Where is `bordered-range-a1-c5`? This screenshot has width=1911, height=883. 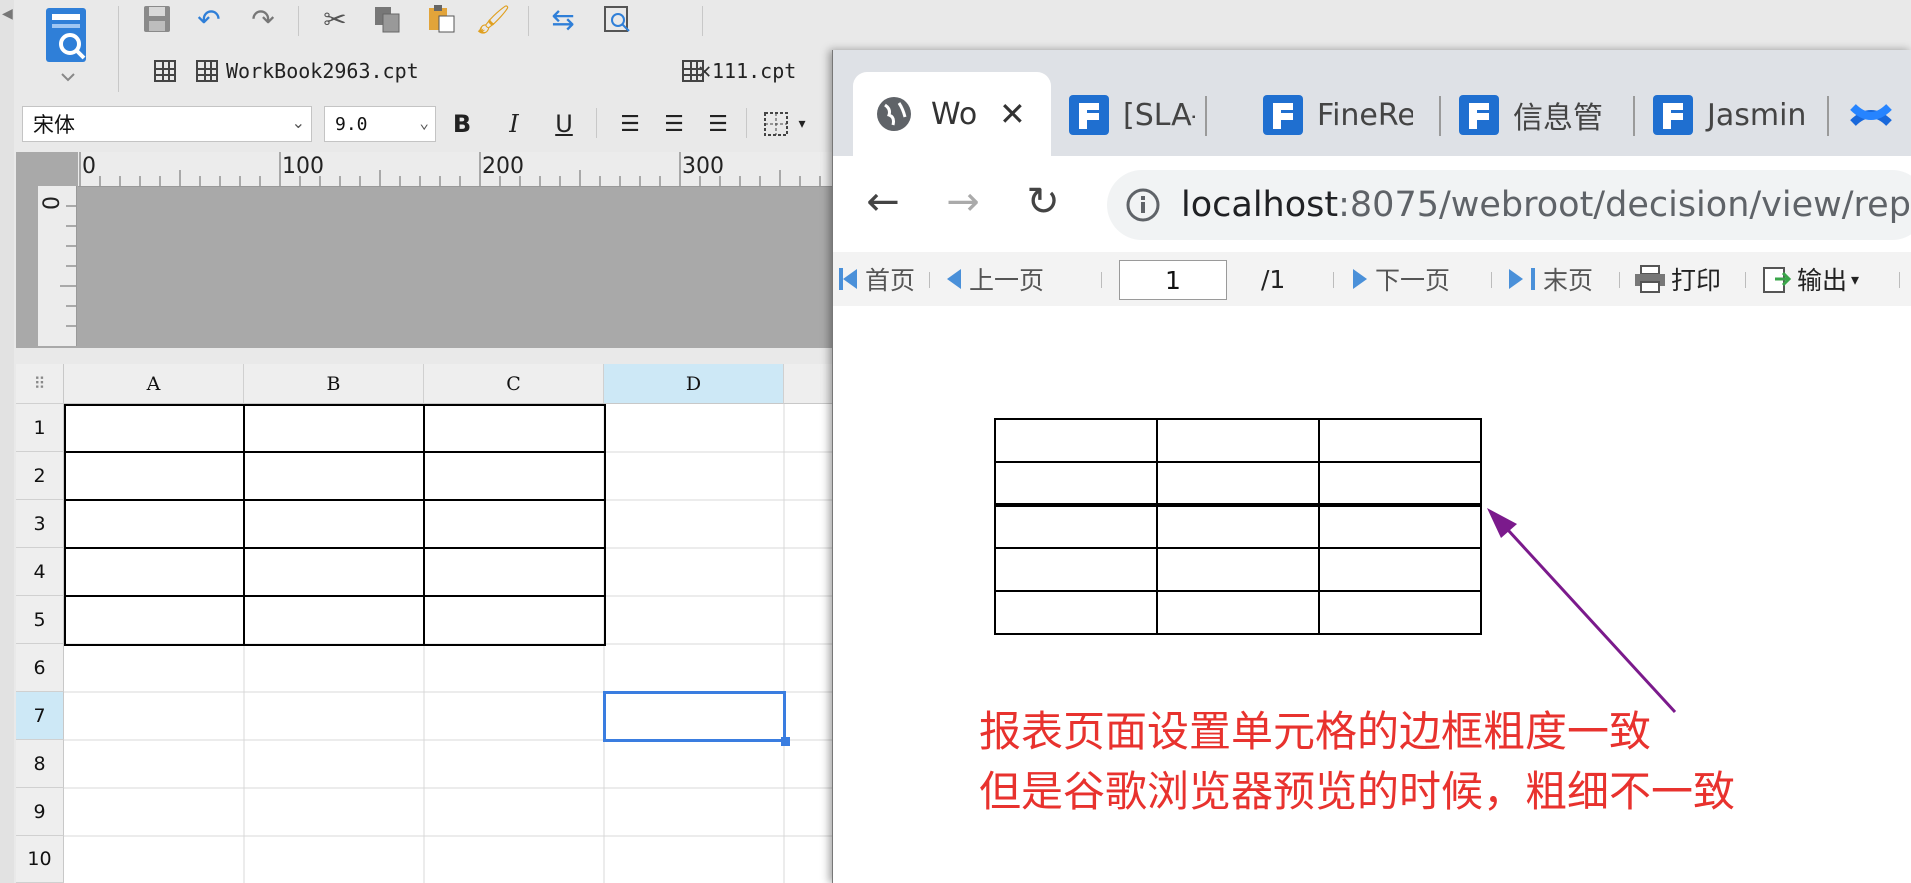
bordered-range-a1-c5 is located at coordinates (335, 525).